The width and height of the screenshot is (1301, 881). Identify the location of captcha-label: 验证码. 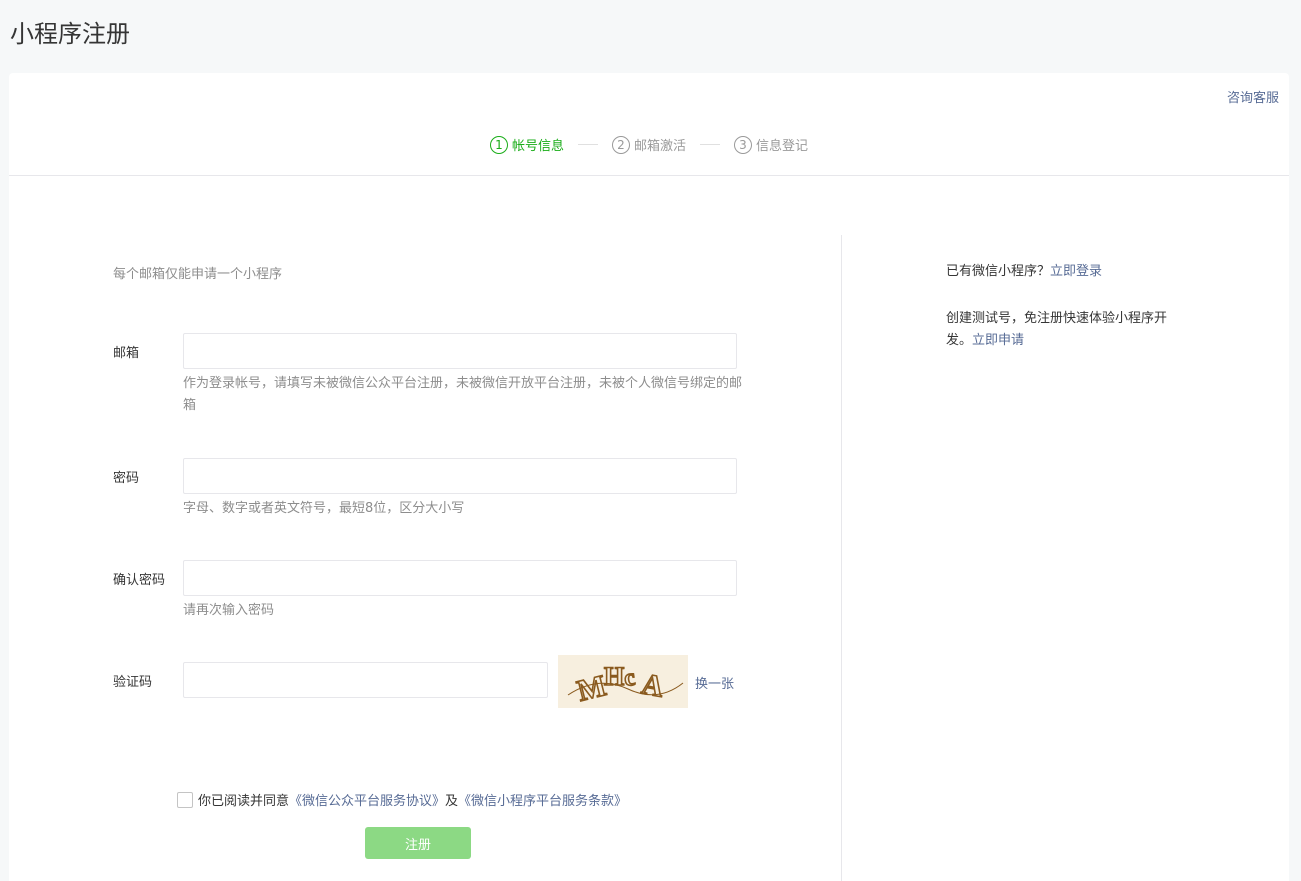
(133, 682).